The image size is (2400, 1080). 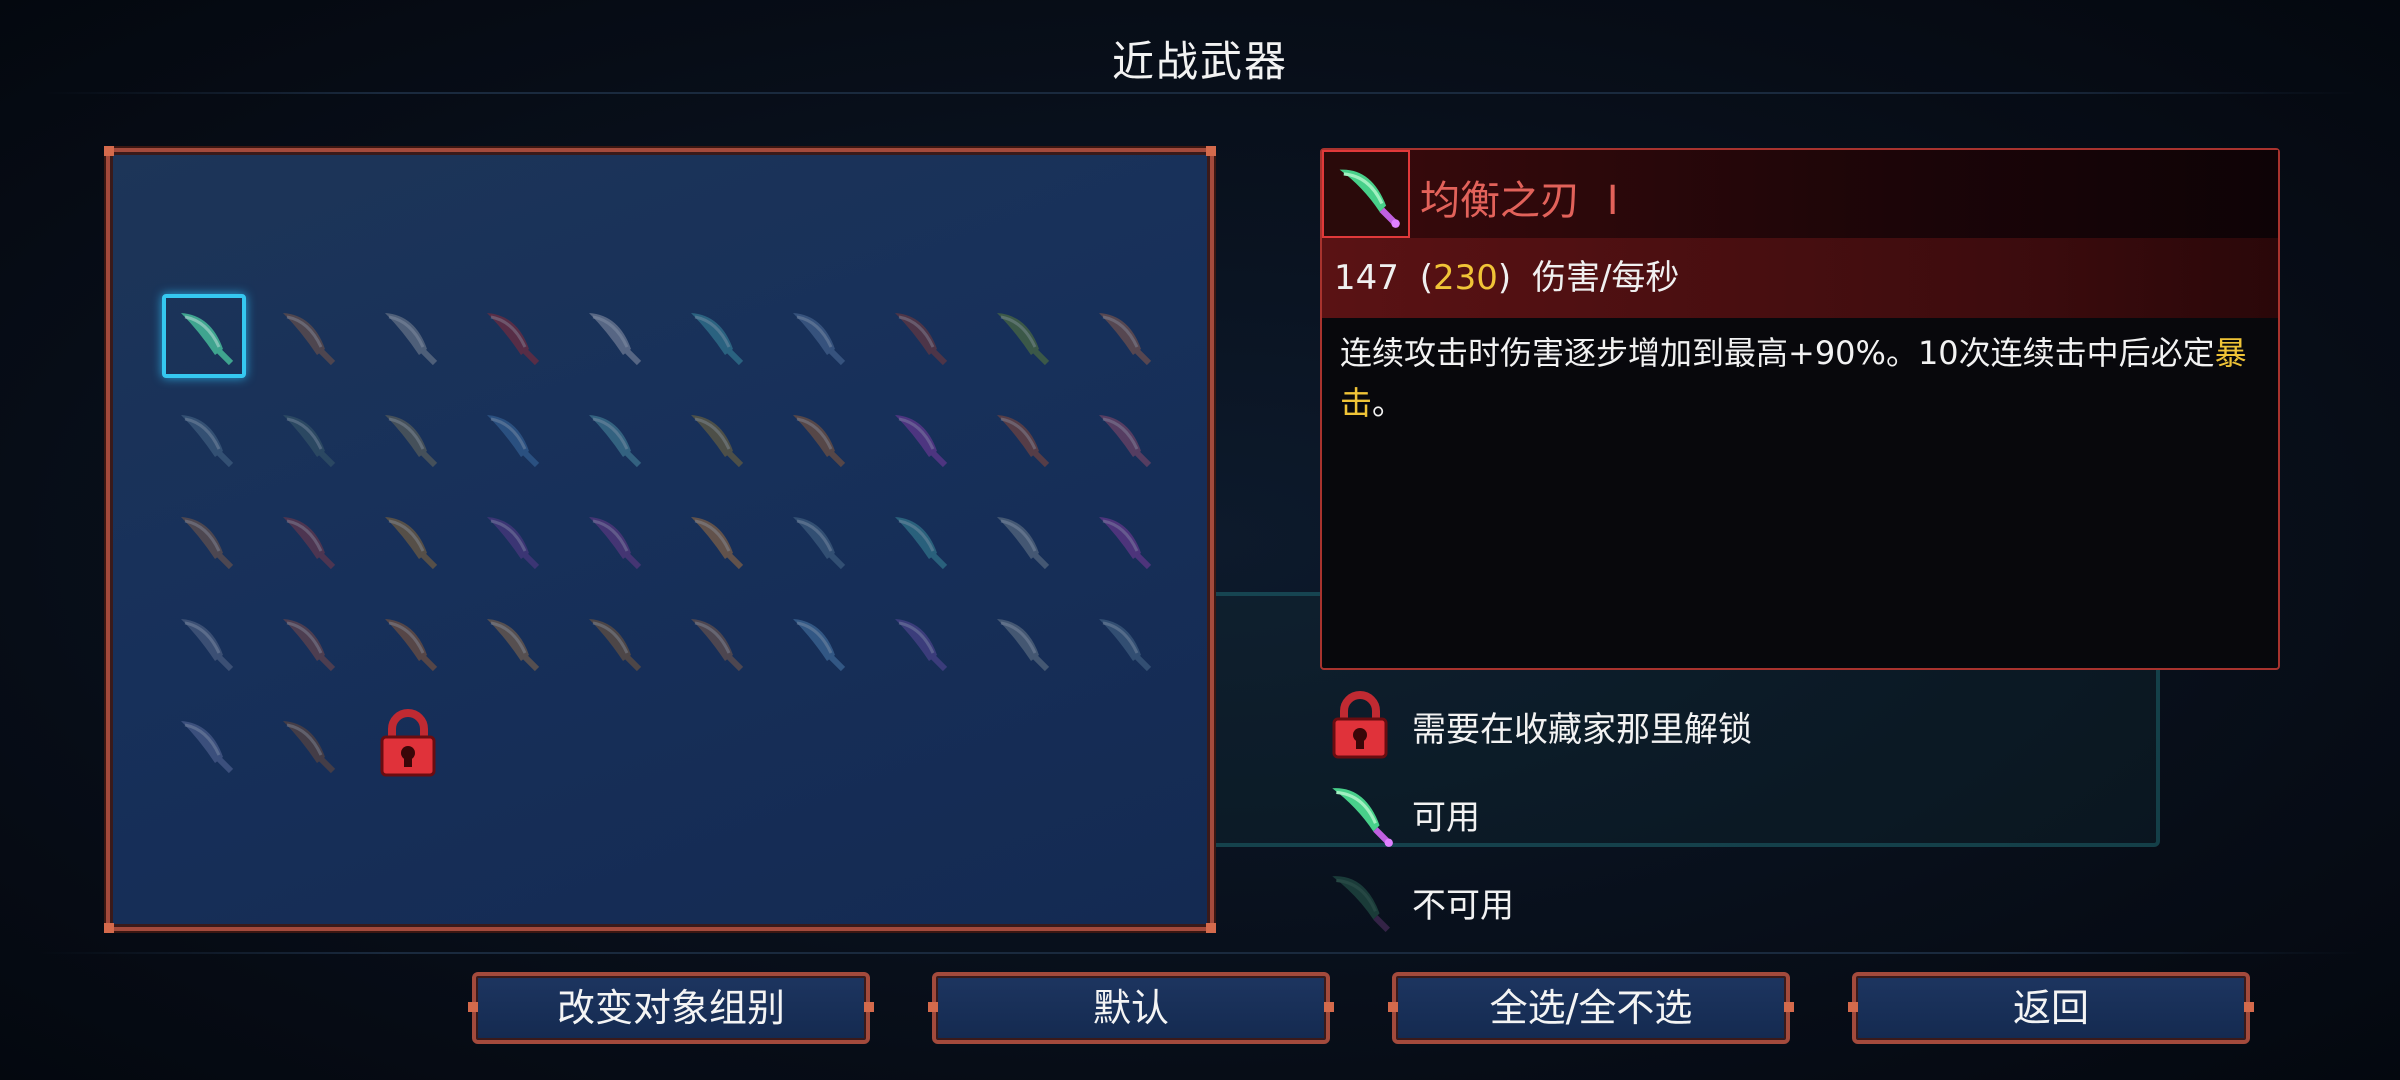 What do you see at coordinates (612, 642) in the screenshot?
I see `cane-icon` at bounding box center [612, 642].